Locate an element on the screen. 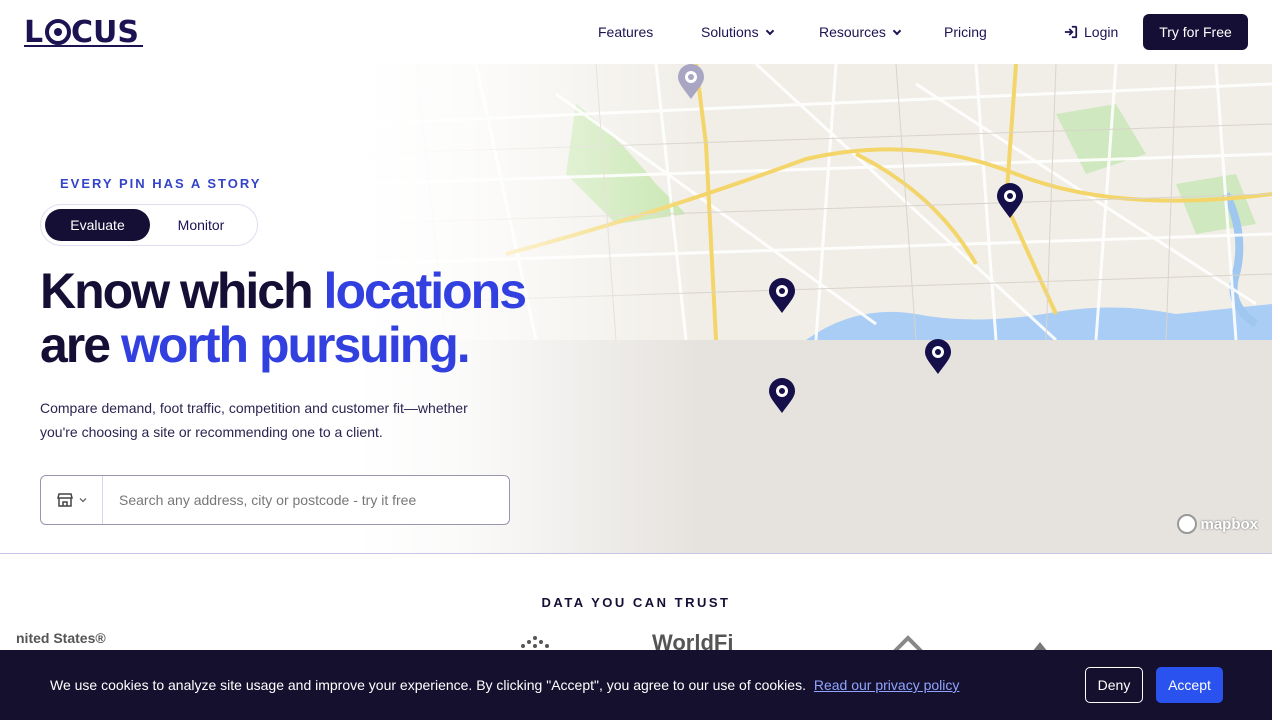 Image resolution: width=1280 pixels, height=720 pixels. login-link: Login is located at coordinates (1091, 32).